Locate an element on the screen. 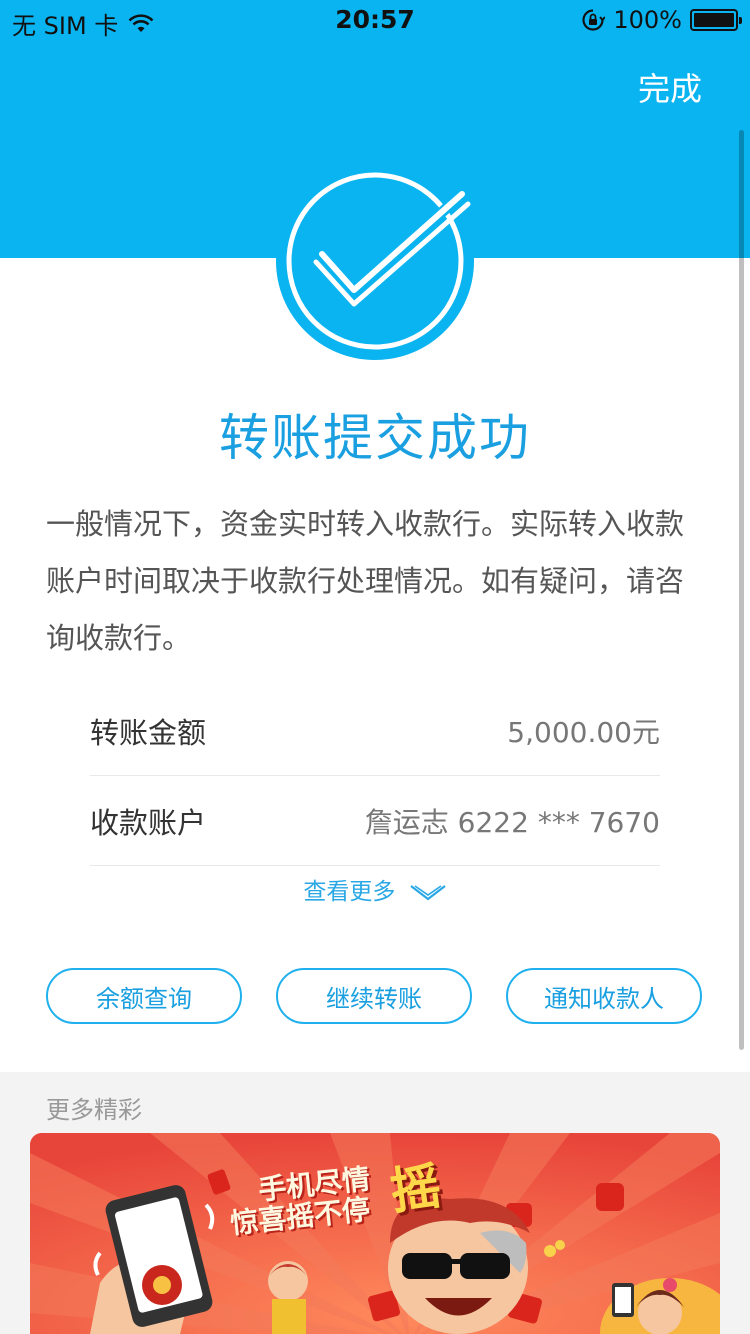 This screenshot has width=750, height=1334. notify-payee-button: 通知收款人 is located at coordinates (604, 996).